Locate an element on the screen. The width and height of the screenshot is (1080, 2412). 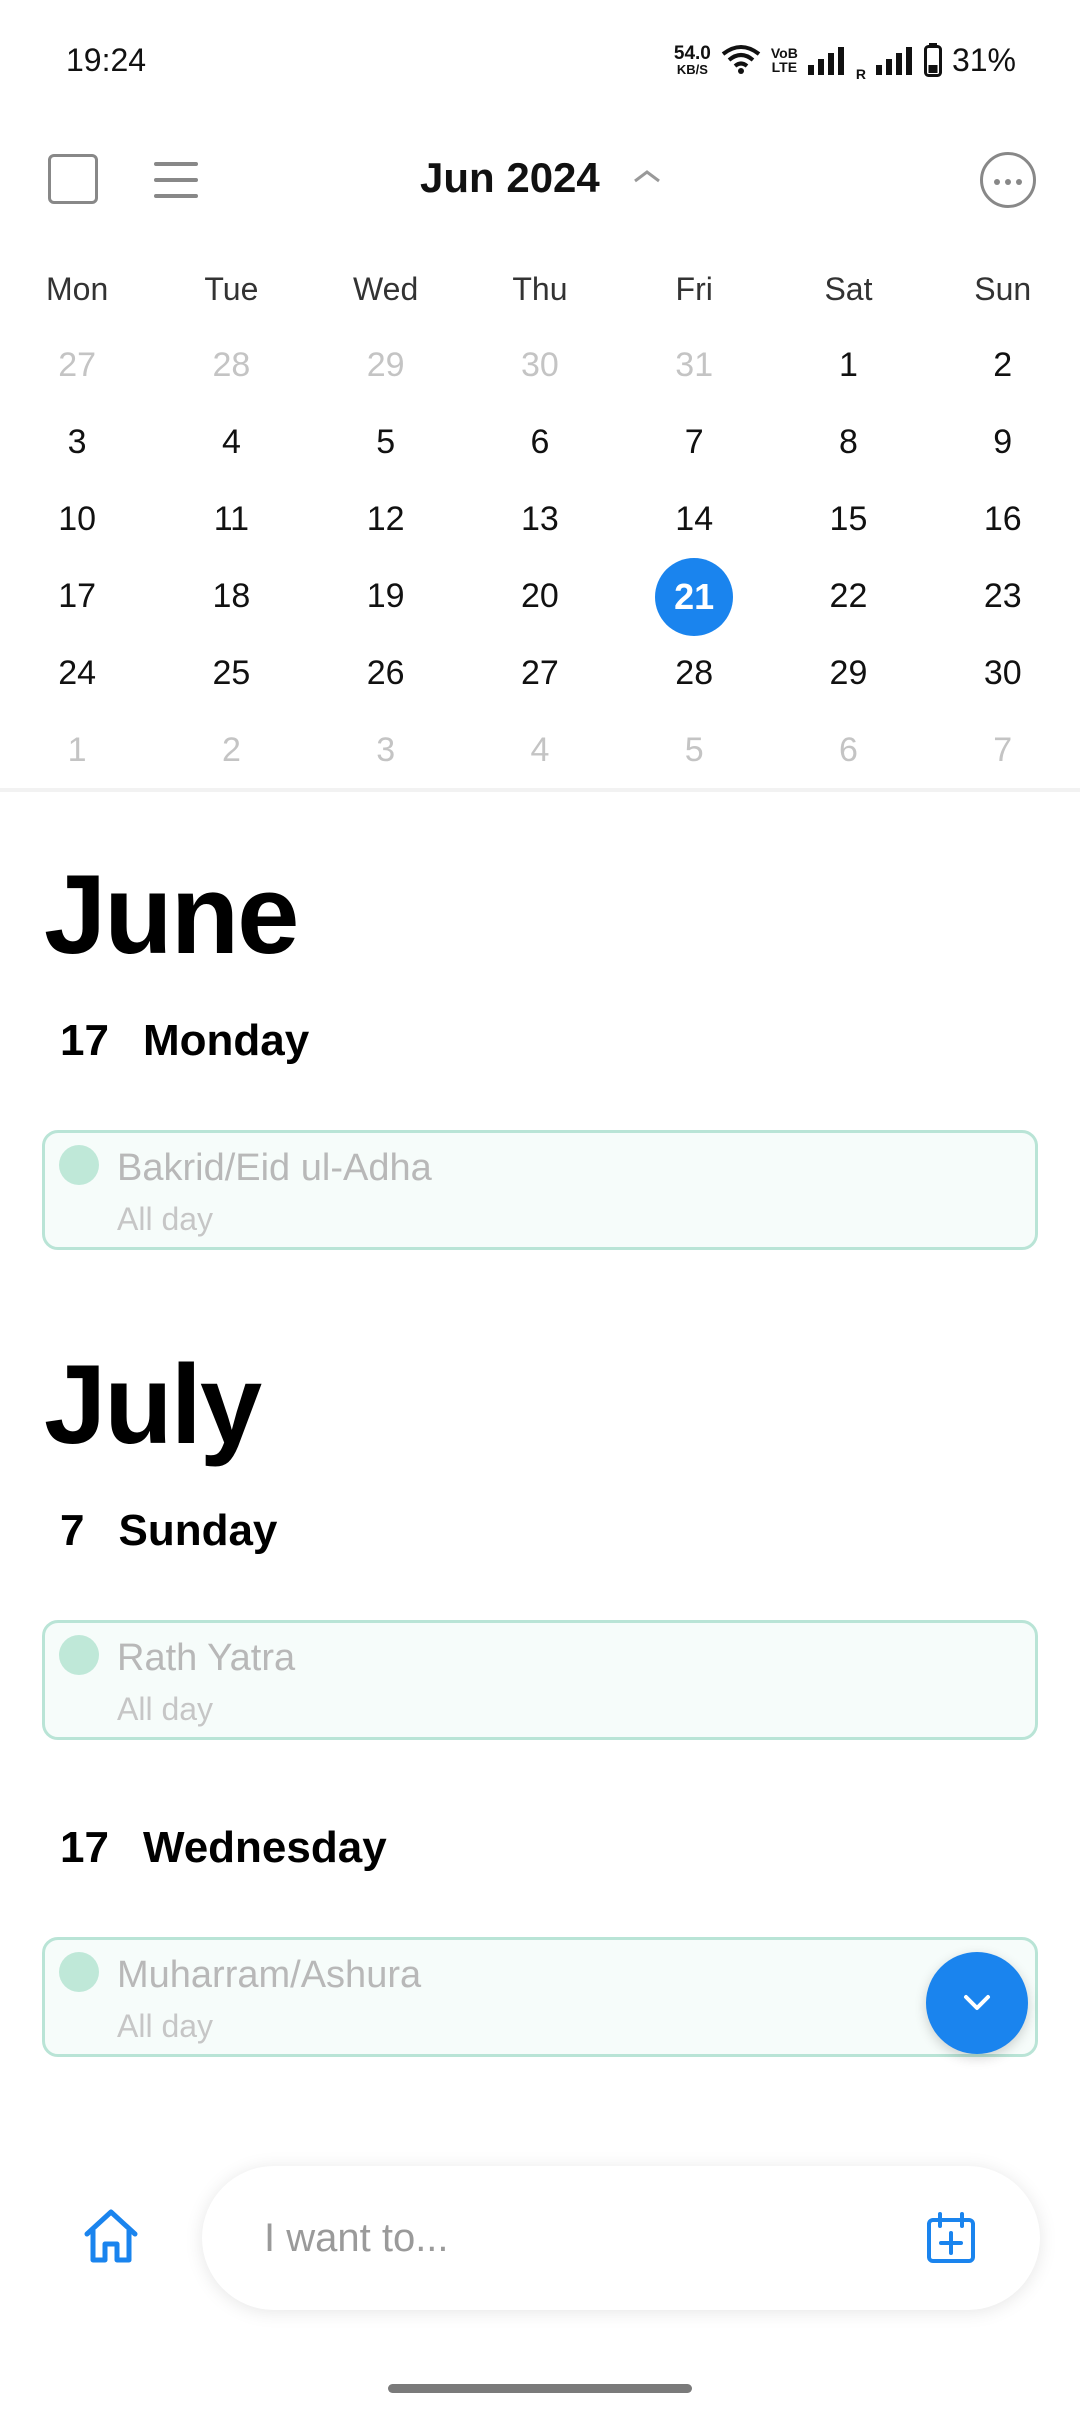
checkbox-view-icon is located at coordinates (73, 179).